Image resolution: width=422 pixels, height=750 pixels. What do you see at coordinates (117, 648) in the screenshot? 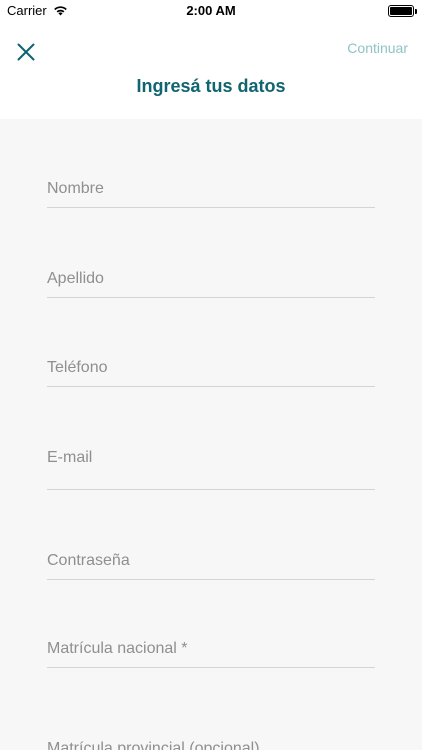
I see `national-license-placeholder: Matrícula nacional *` at bounding box center [117, 648].